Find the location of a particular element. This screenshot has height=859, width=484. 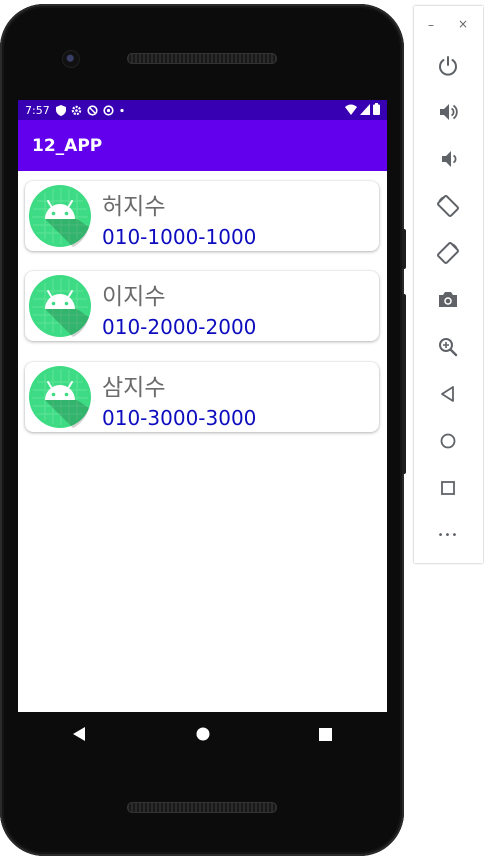

window-close-button: × is located at coordinates (463, 24).